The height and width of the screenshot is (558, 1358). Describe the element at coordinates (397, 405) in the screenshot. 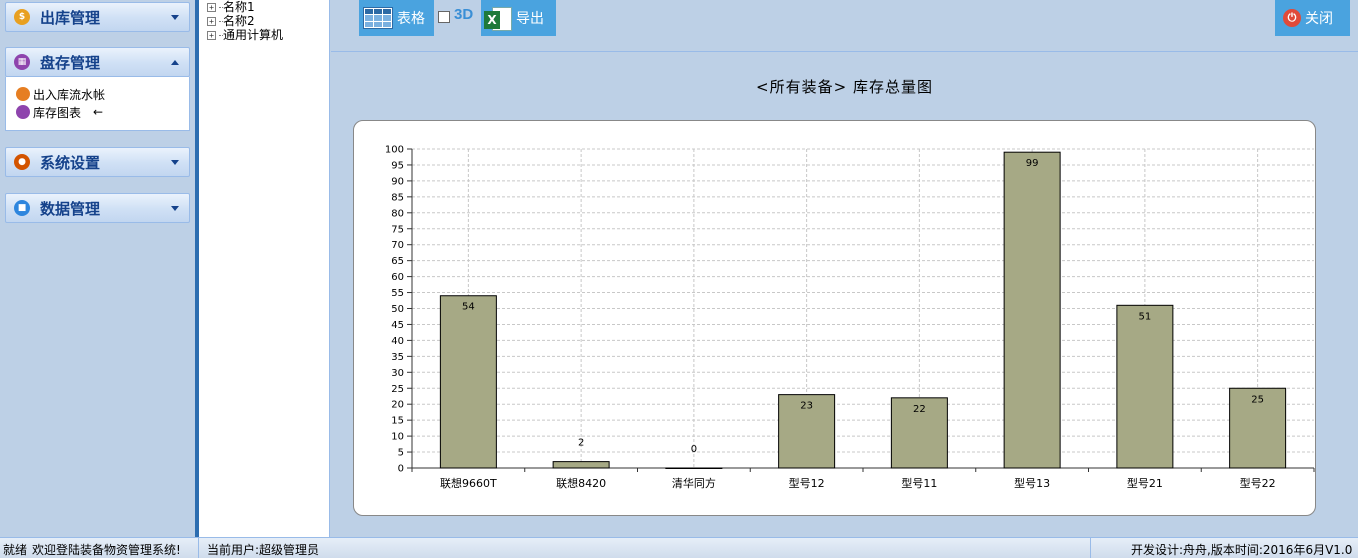

I see `y-tick-label: 20` at that location.